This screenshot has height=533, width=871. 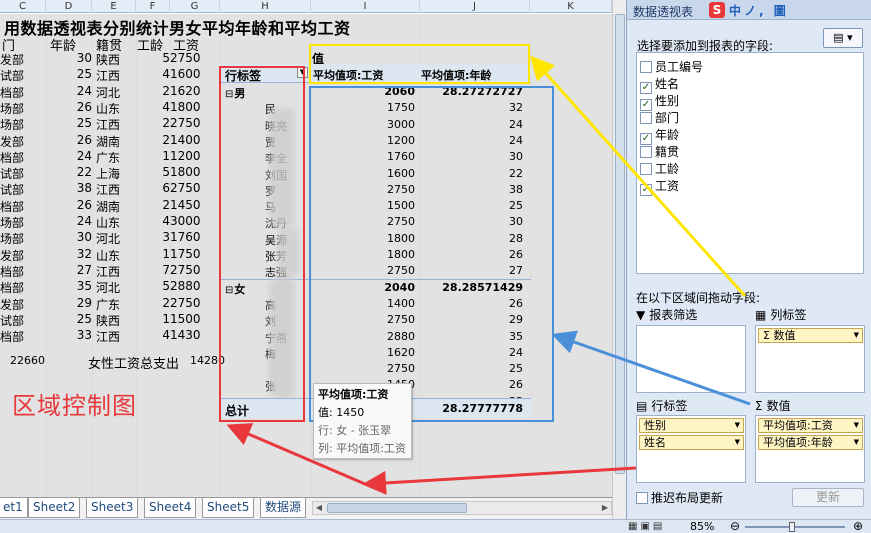 I want to click on column-chip-values: Σ 数值 ▼, so click(x=810, y=335).